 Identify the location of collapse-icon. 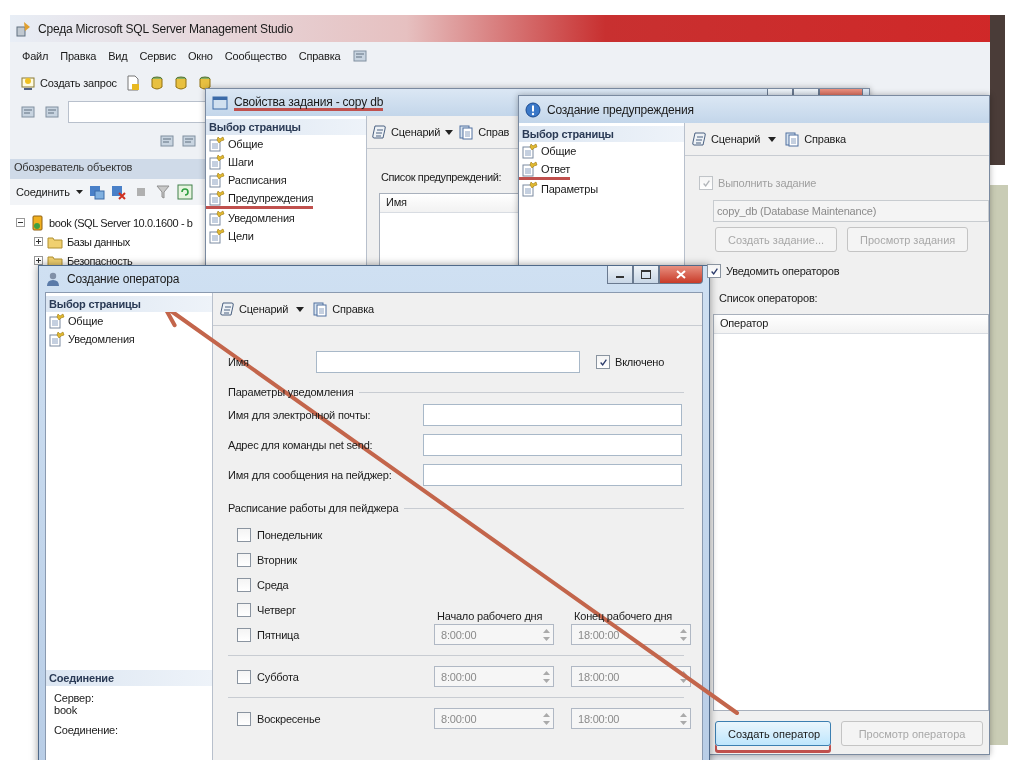
(20, 222).